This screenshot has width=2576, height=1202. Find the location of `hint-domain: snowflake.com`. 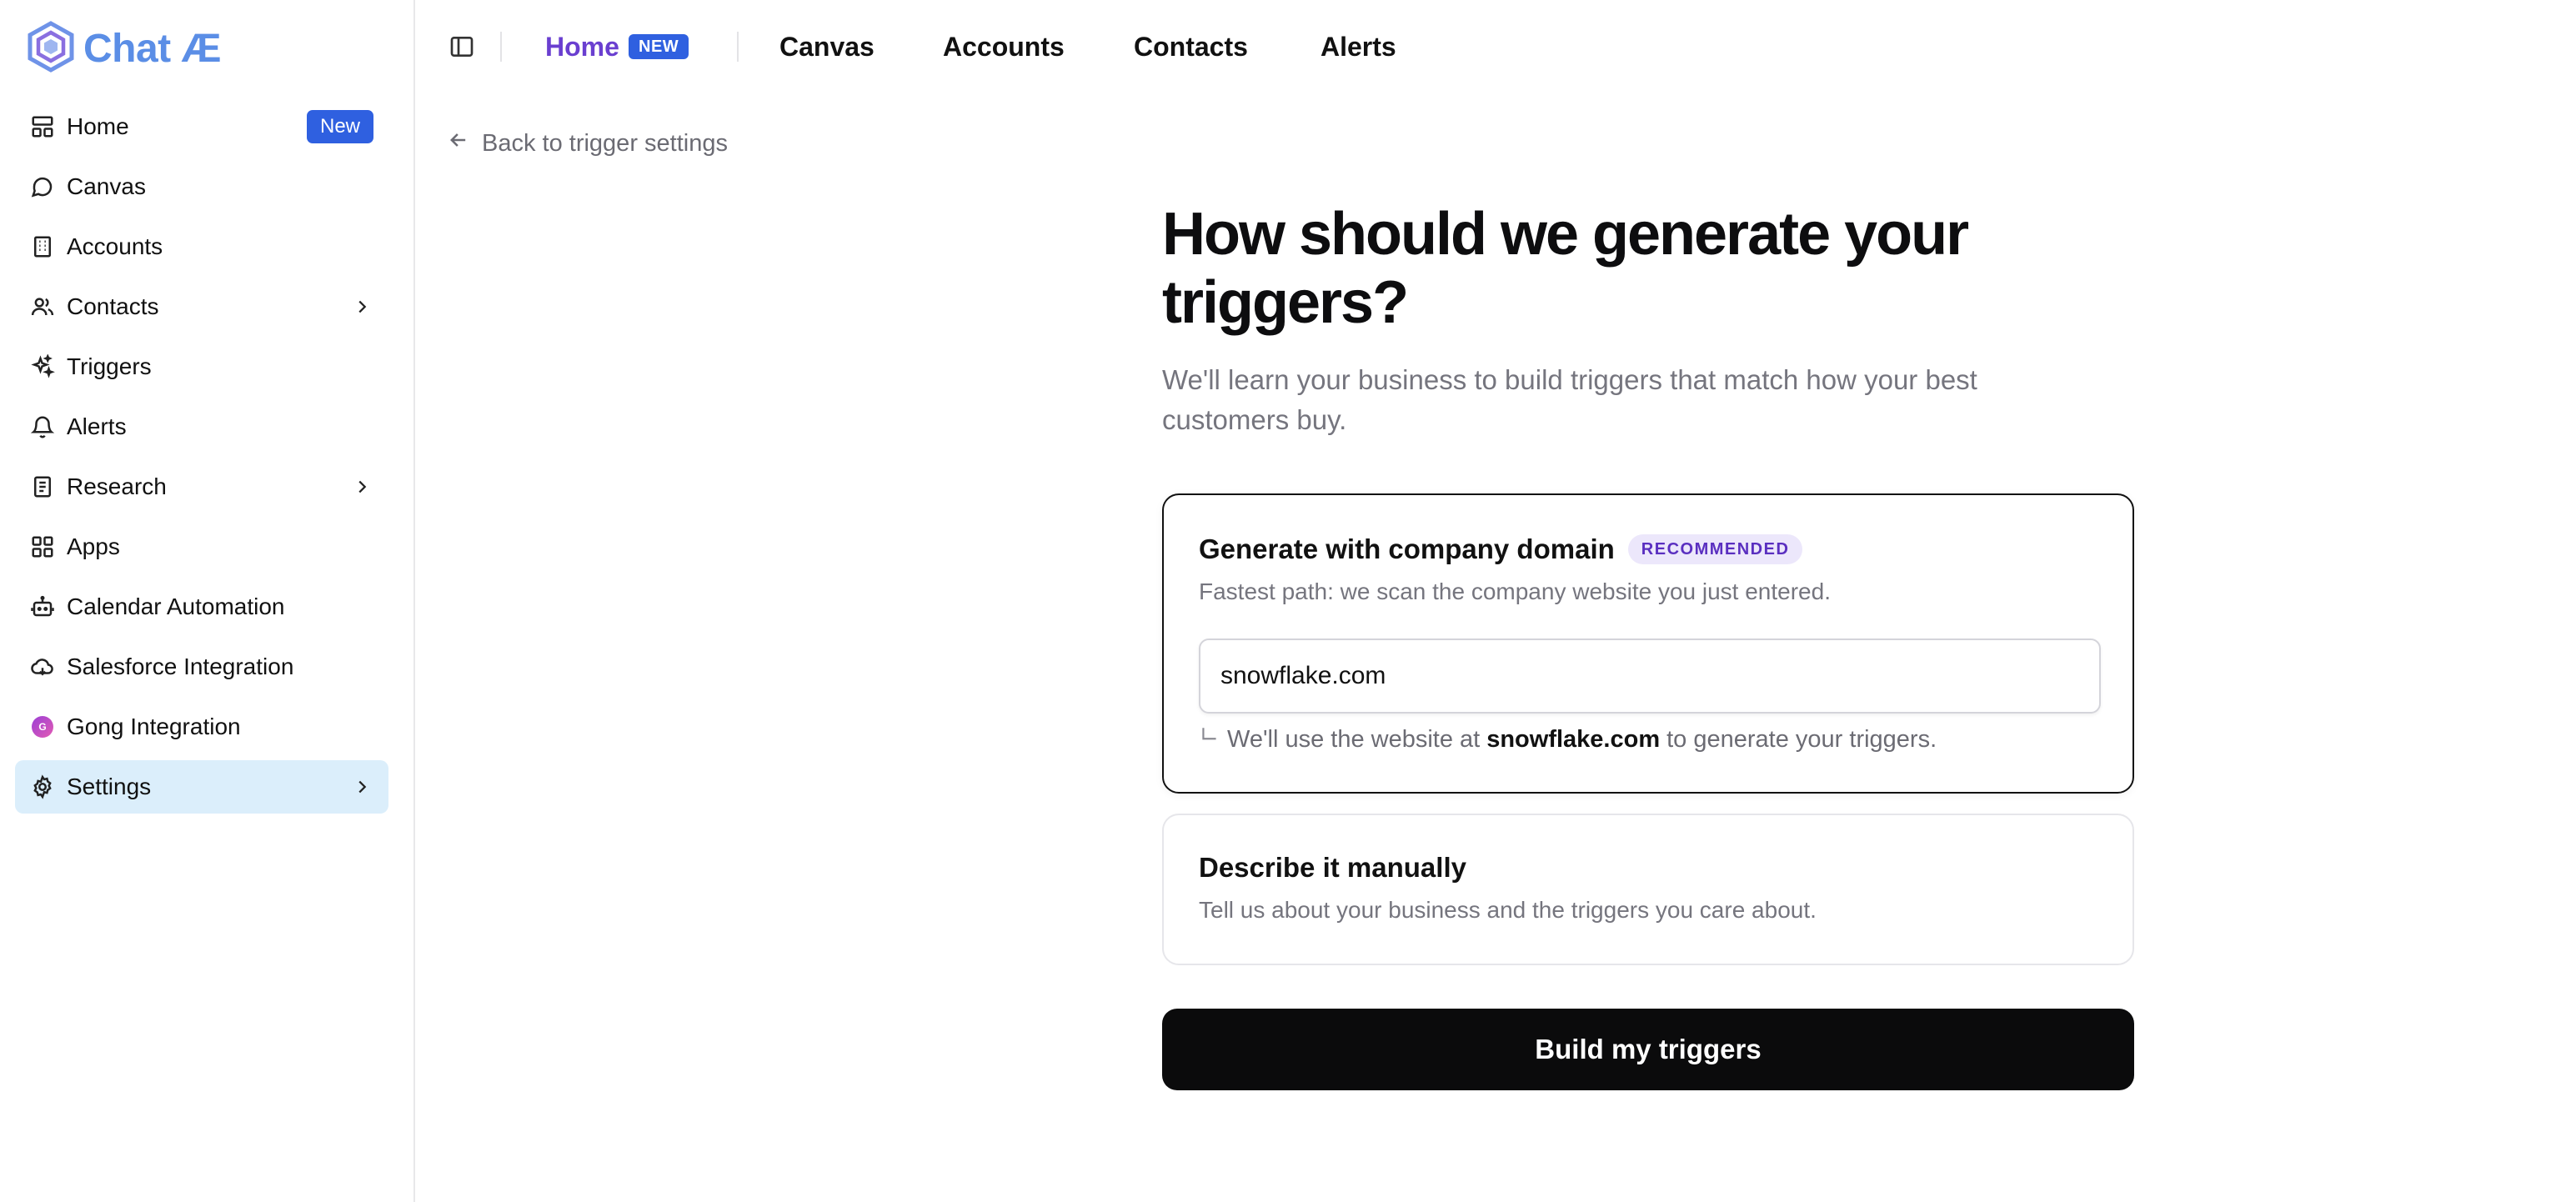

hint-domain: snowflake.com is located at coordinates (1573, 739).